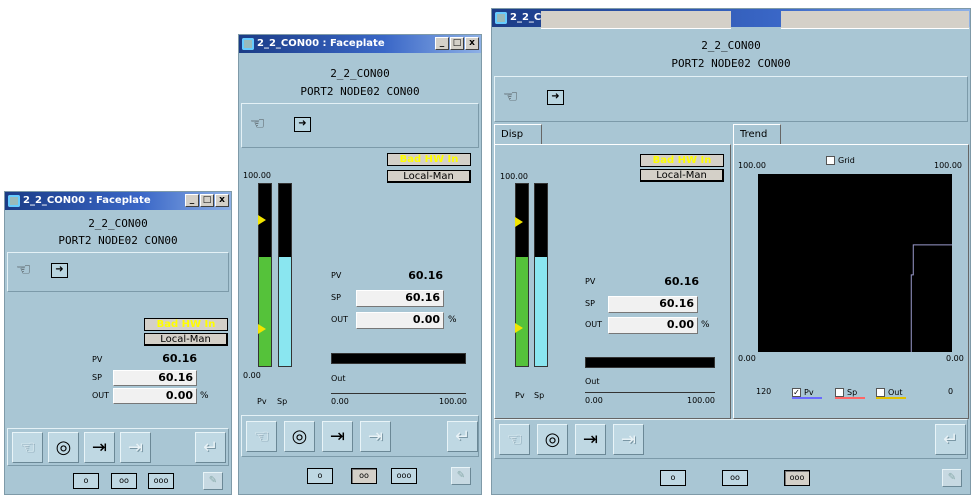 This screenshot has width=974, height=497. Describe the element at coordinates (891, 393) in the screenshot. I see `legend-out: Out` at that location.